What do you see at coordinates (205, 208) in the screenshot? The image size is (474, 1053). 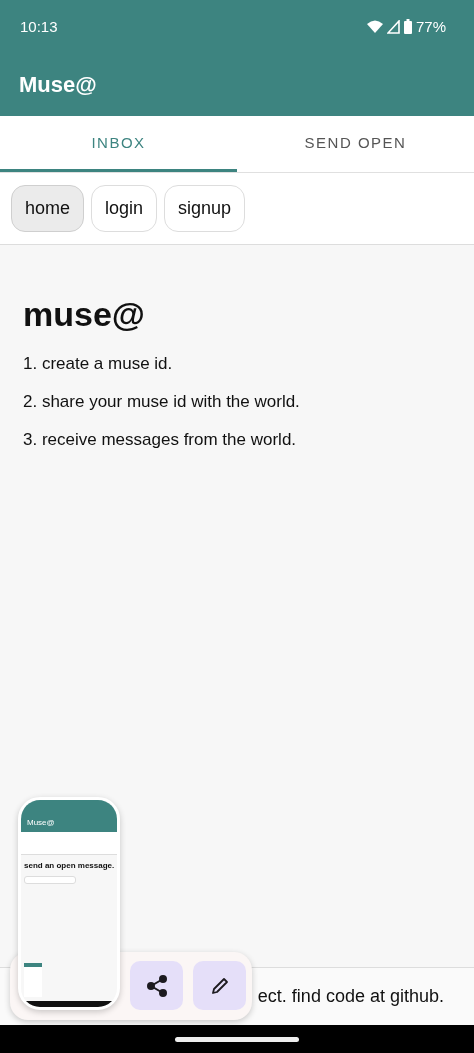 I see `nav-chip: signup` at bounding box center [205, 208].